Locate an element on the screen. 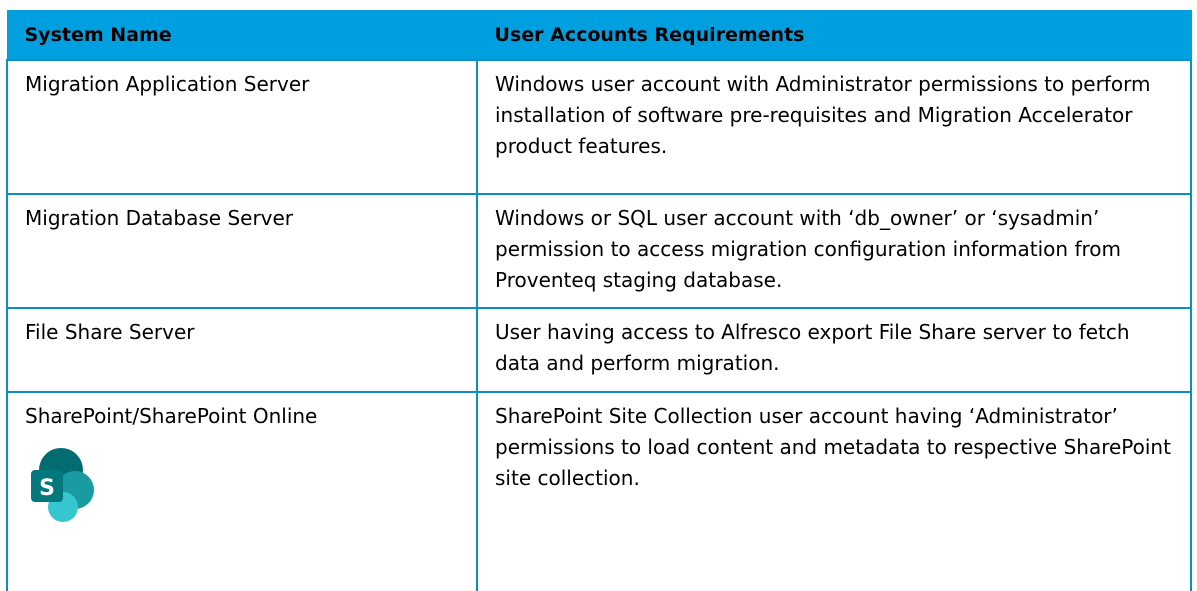 The height and width of the screenshot is (591, 1197). system-name-cell: SharePoint/SharePoint Online S is located at coordinates (242, 490).